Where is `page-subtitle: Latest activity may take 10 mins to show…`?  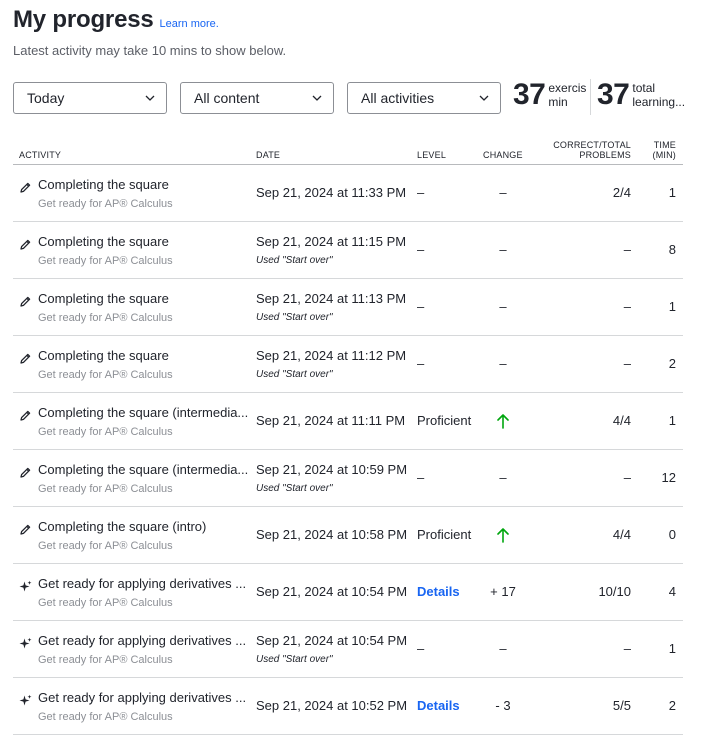 page-subtitle: Latest activity may take 10 mins to show… is located at coordinates (150, 50).